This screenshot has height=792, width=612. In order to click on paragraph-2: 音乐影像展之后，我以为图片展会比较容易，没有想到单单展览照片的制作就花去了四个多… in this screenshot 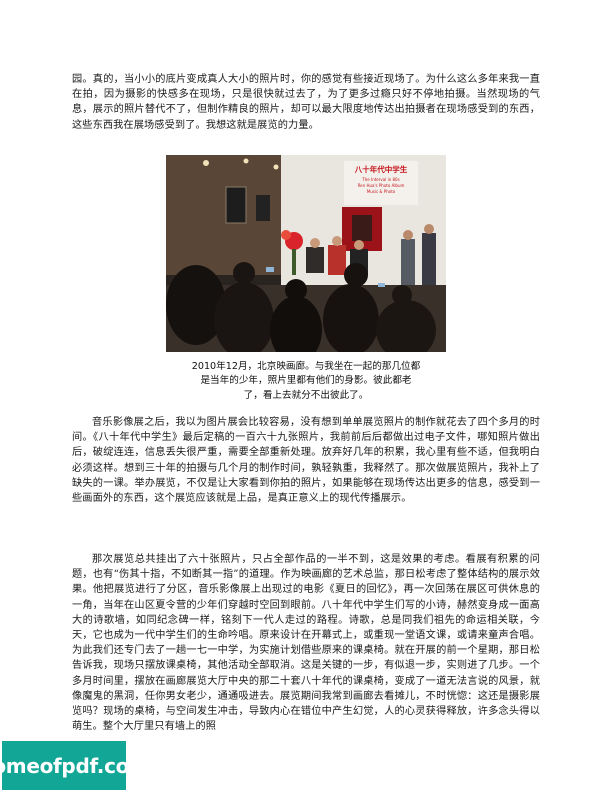, I will do `click(306, 461)`.